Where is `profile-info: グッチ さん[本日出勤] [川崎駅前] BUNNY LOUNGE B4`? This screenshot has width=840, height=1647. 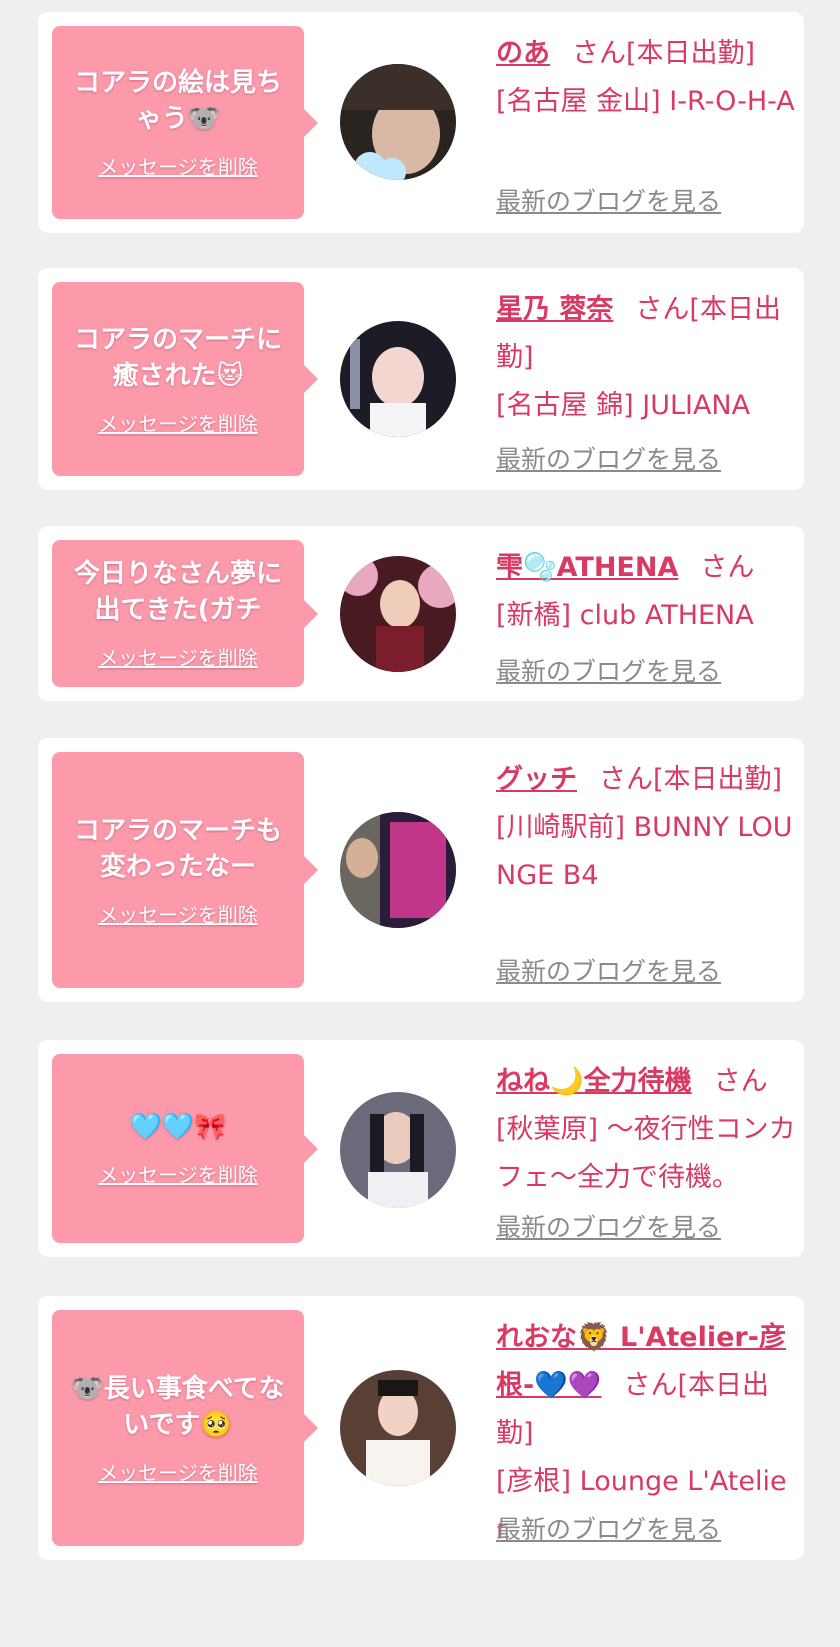
profile-info: グッチ さん[本日出勤] [川崎駅前] BUNNY LOUNGE B4 is located at coordinates (646, 828).